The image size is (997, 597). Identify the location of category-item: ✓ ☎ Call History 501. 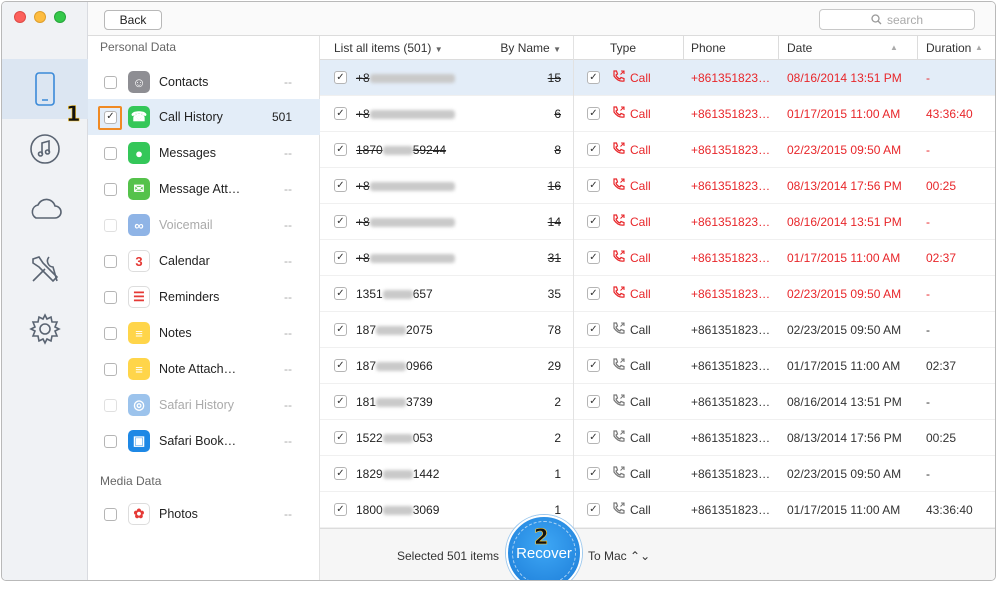
(204, 117).